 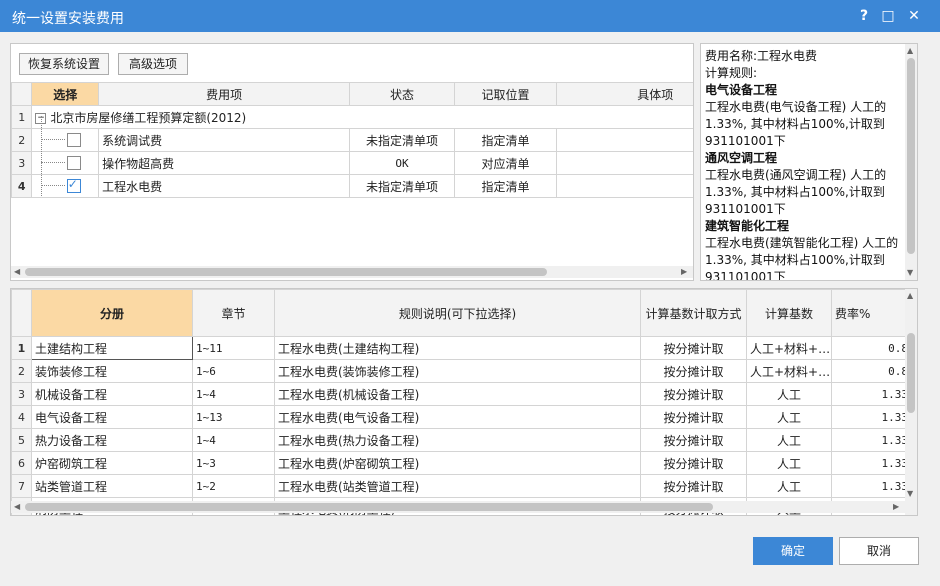 I want to click on table-row: 1 − 北京市房屋修缮工程预算定额(2012), so click(x=352, y=117).